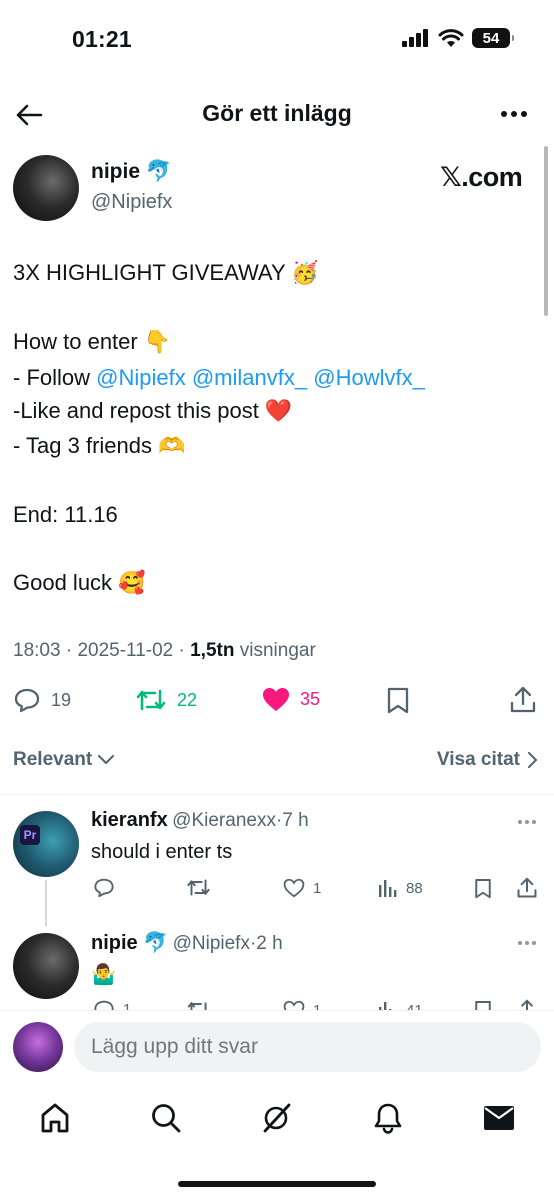 The image size is (554, 1200). What do you see at coordinates (46, 188) in the screenshot?
I see `author-avatar` at bounding box center [46, 188].